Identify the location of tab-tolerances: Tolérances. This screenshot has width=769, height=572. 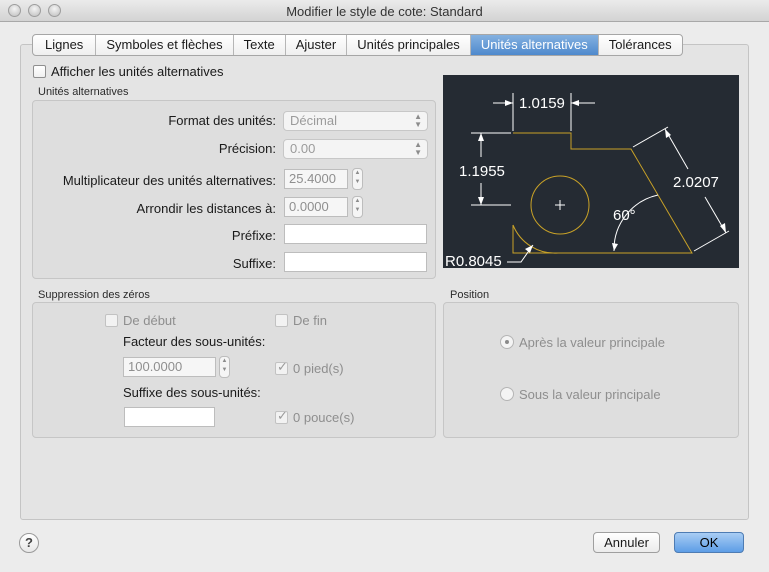
(639, 45).